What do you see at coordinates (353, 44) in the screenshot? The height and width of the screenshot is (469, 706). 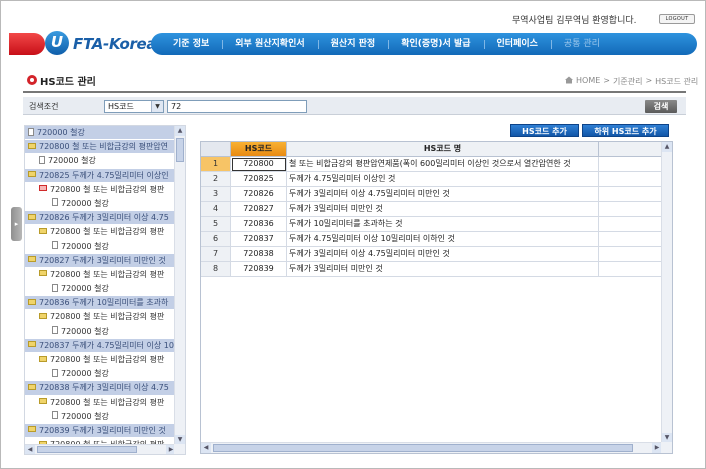 I see `nav-item-origin-determination: 원산지 판정` at bounding box center [353, 44].